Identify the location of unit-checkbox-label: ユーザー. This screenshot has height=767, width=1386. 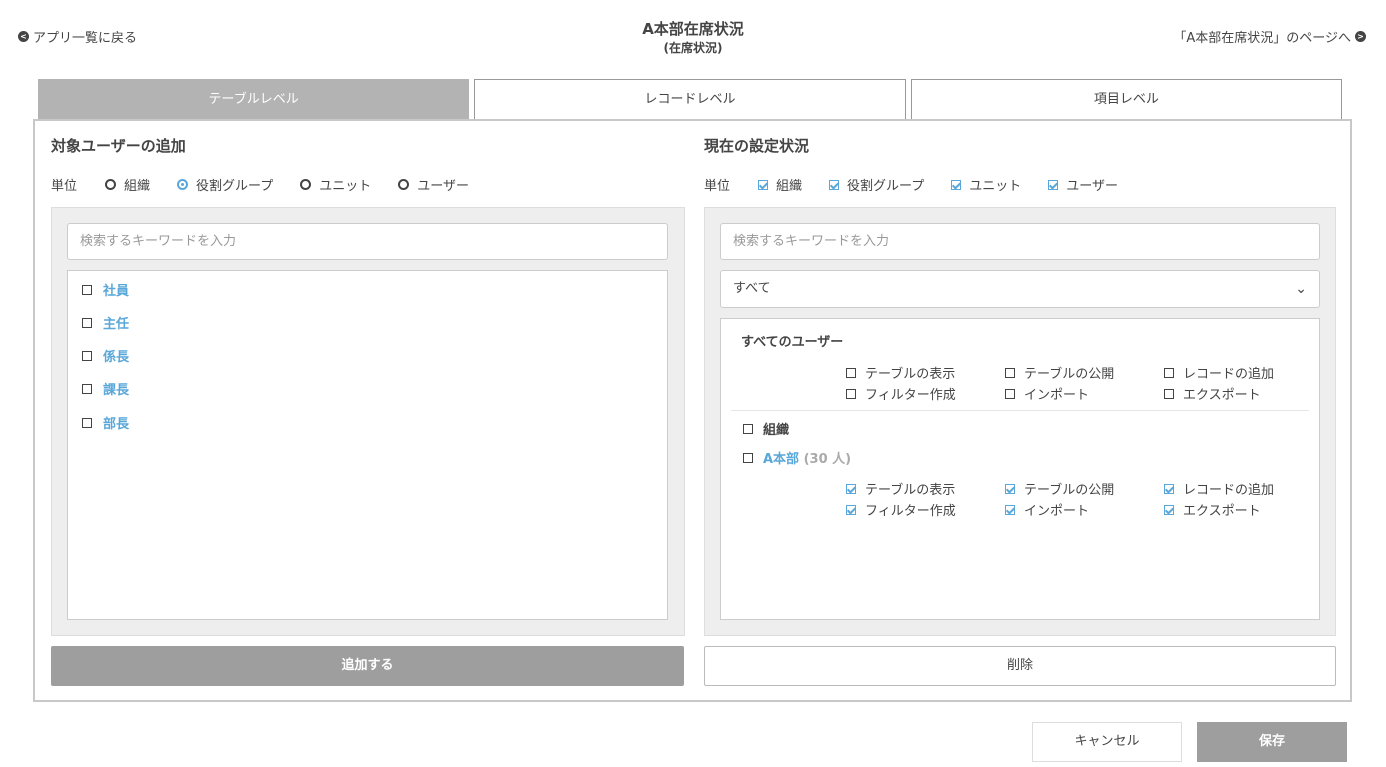
(1092, 186).